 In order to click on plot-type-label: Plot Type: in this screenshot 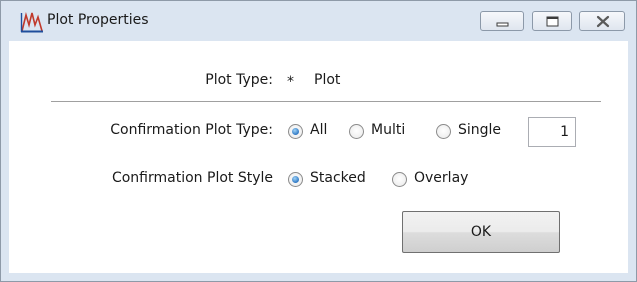, I will do `click(239, 80)`.